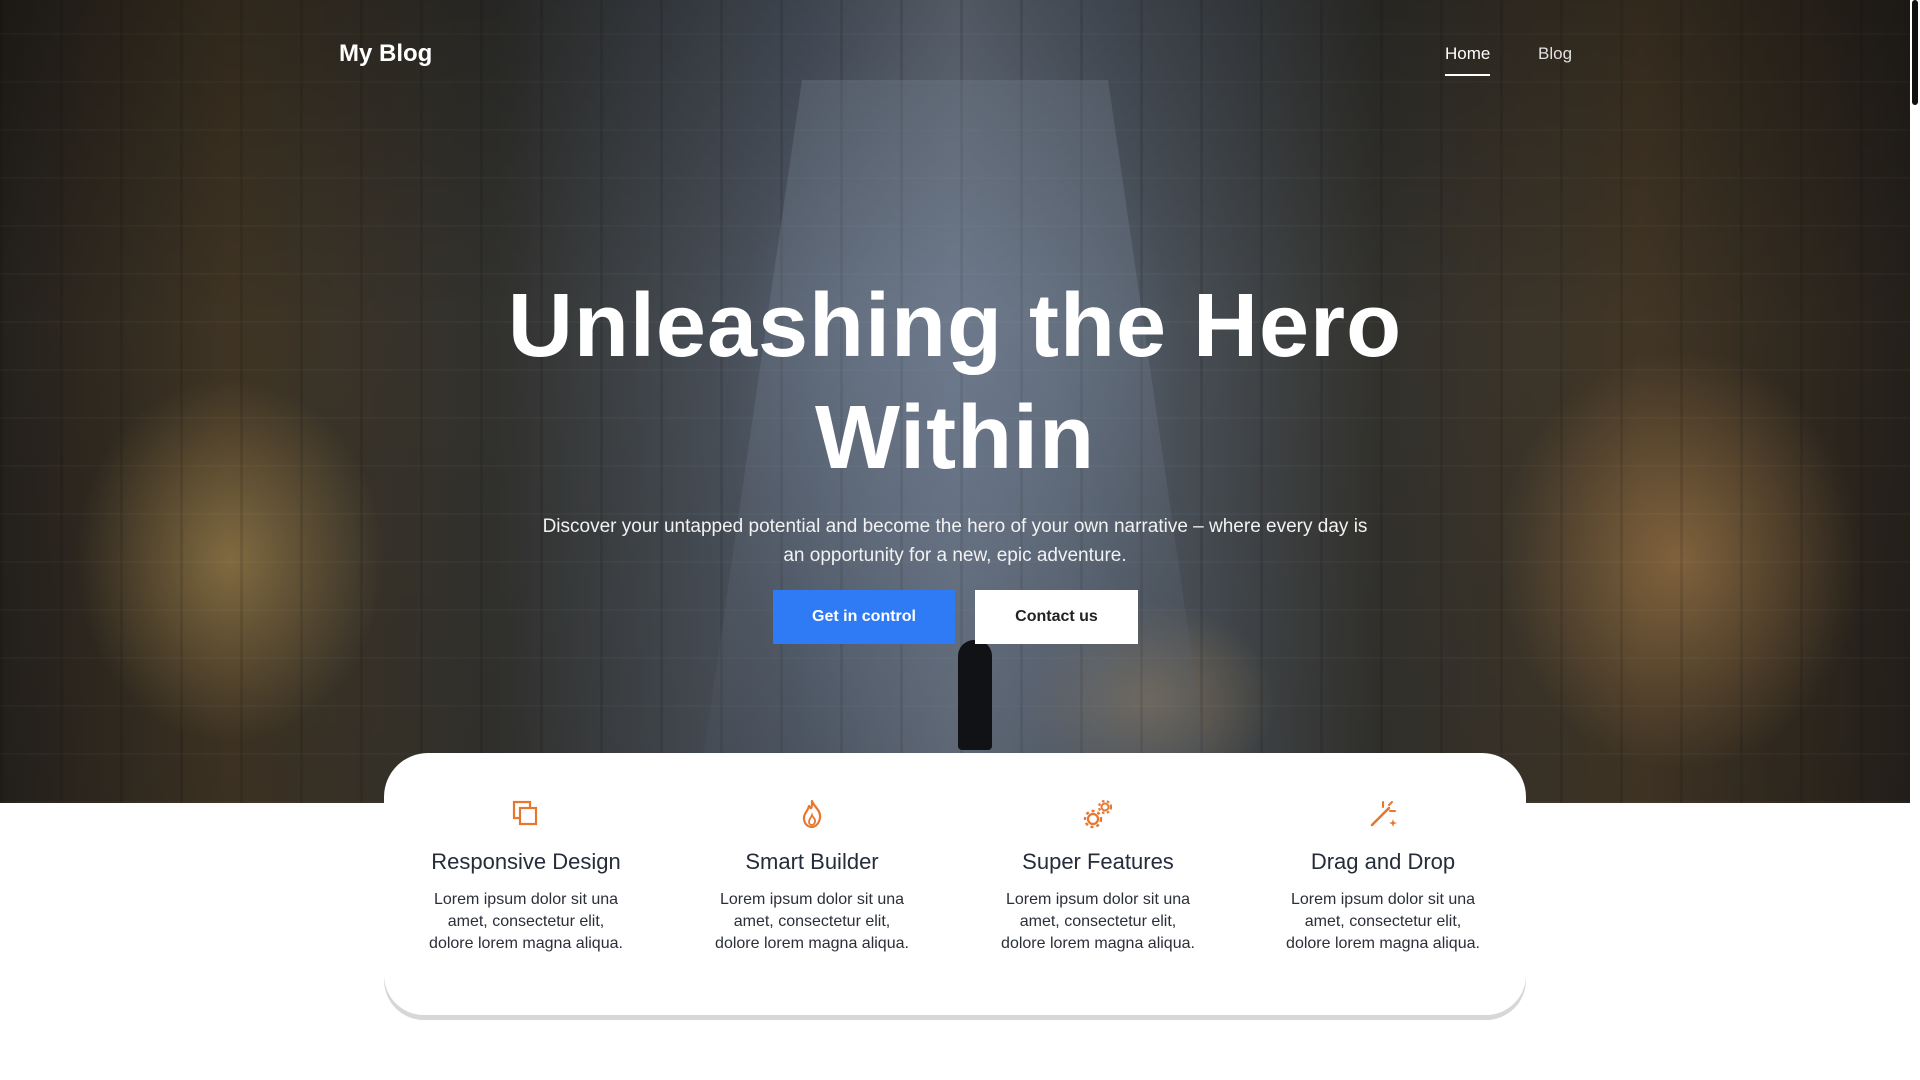  What do you see at coordinates (1468, 60) in the screenshot?
I see `nav-home-link: Home` at bounding box center [1468, 60].